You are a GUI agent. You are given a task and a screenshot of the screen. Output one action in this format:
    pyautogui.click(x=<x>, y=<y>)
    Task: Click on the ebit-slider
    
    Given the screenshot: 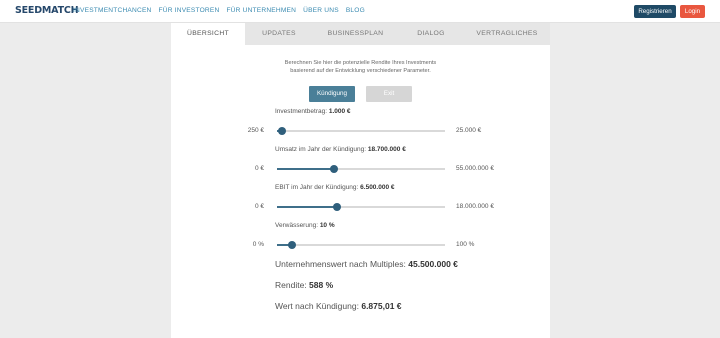 What is the action you would take?
    pyautogui.click(x=361, y=207)
    